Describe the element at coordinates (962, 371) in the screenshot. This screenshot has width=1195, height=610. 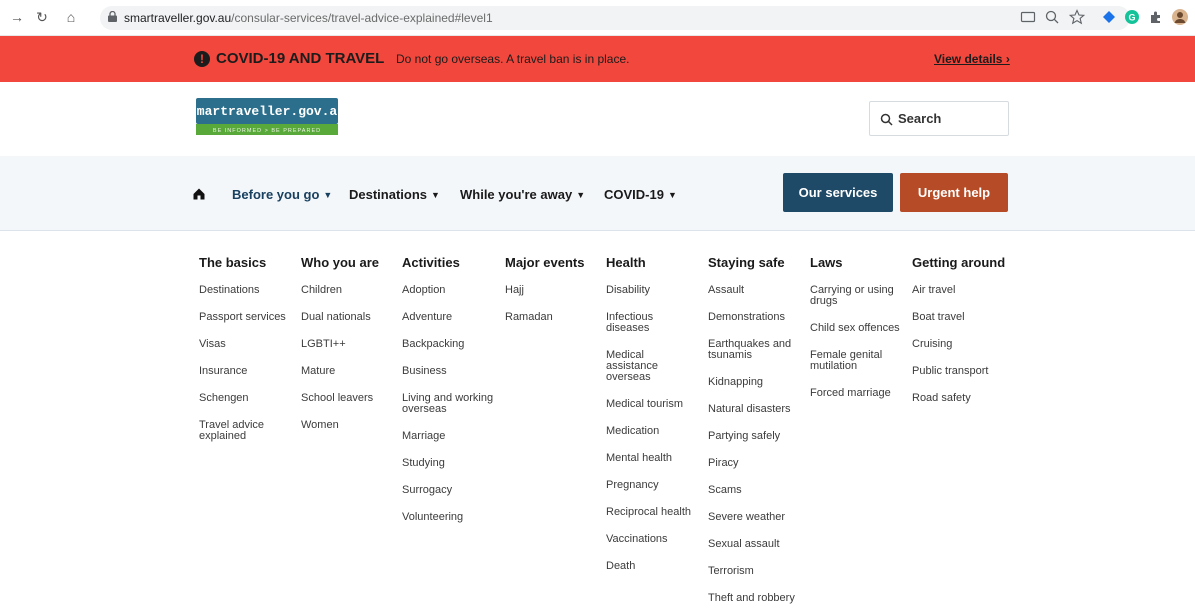
I see `menu-link: Public transport` at that location.